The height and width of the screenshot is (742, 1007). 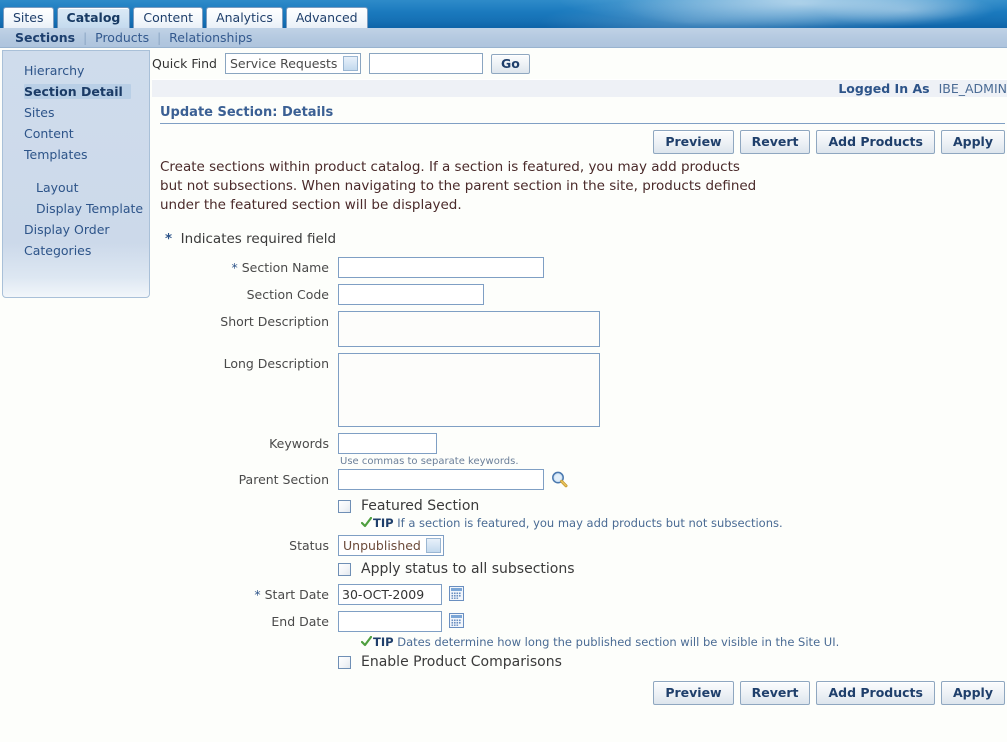 I want to click on keywords-input, so click(x=387, y=443).